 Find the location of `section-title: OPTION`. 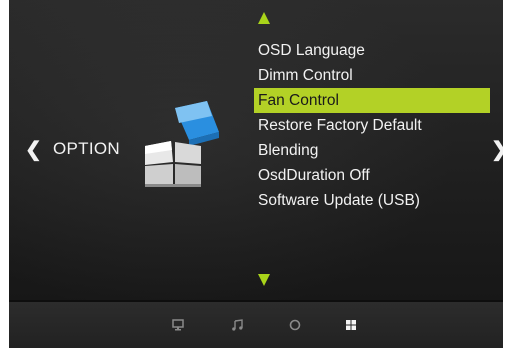

section-title: OPTION is located at coordinates (86, 148).